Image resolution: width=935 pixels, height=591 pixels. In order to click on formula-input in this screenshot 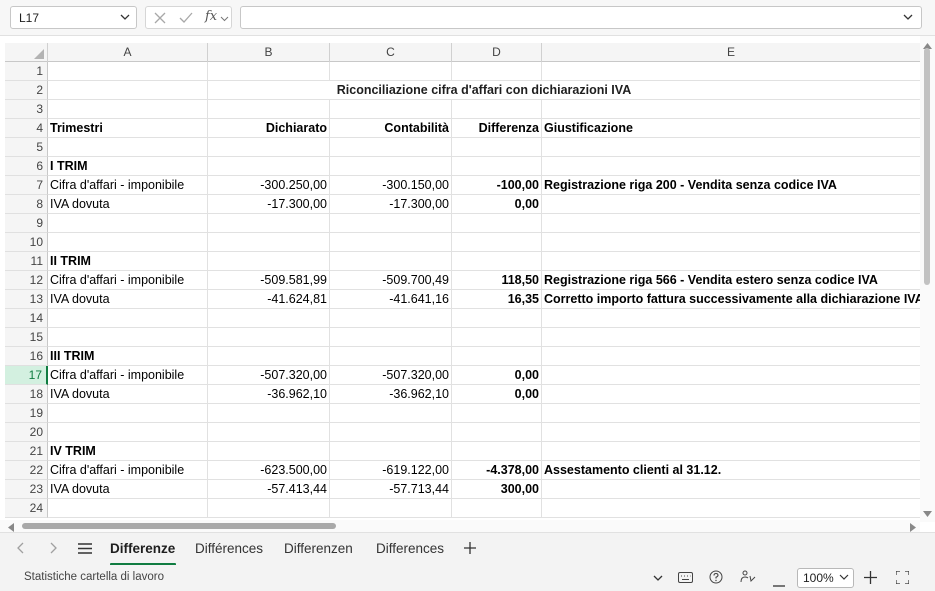, I will do `click(581, 17)`.